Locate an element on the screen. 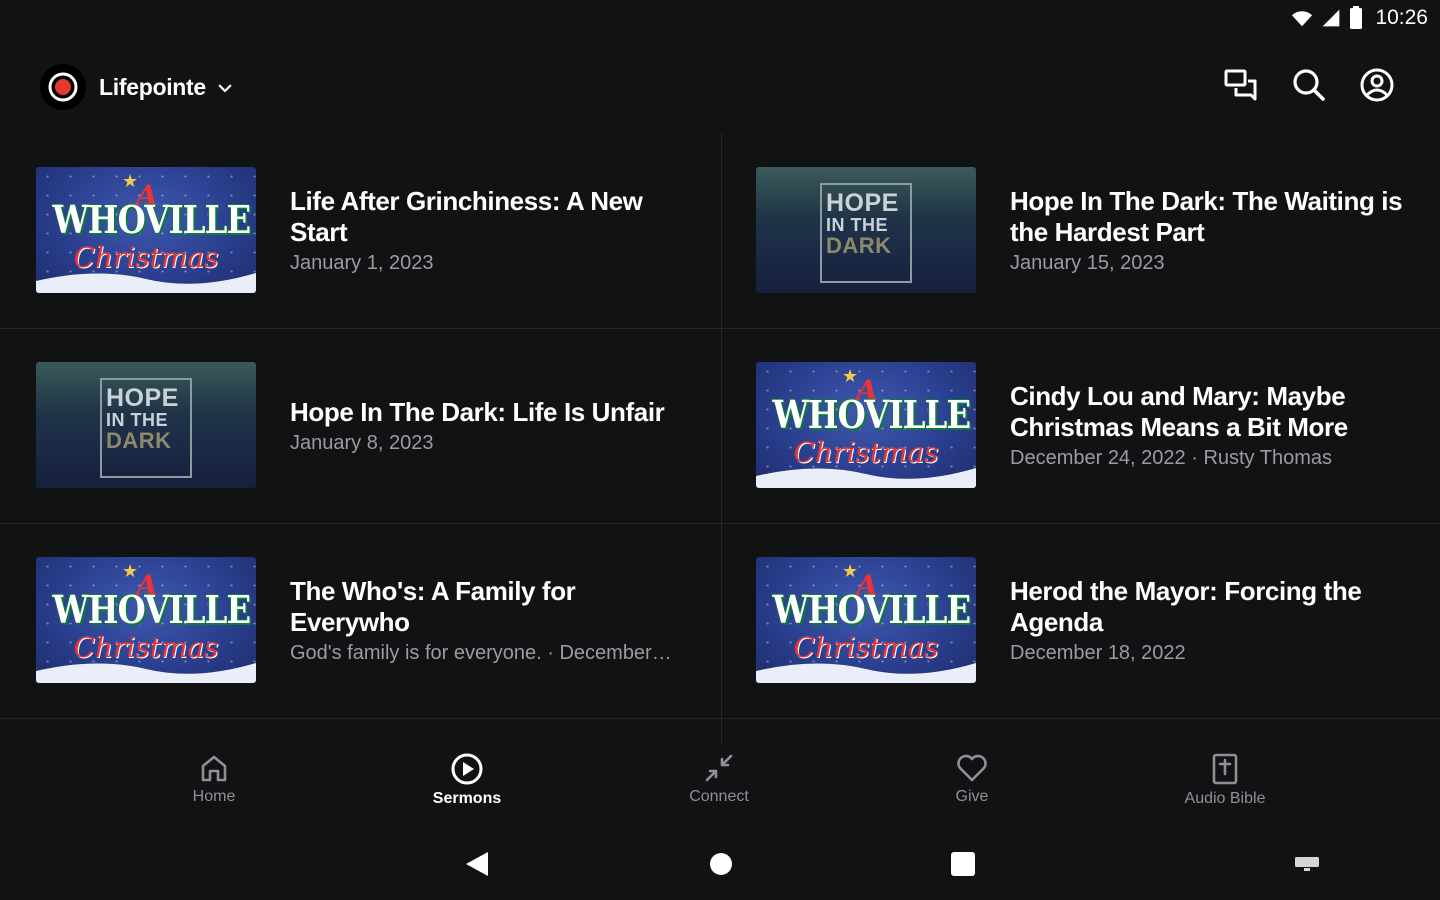 This screenshot has height=900, width=1440. keyboard-icon is located at coordinates (1307, 864).